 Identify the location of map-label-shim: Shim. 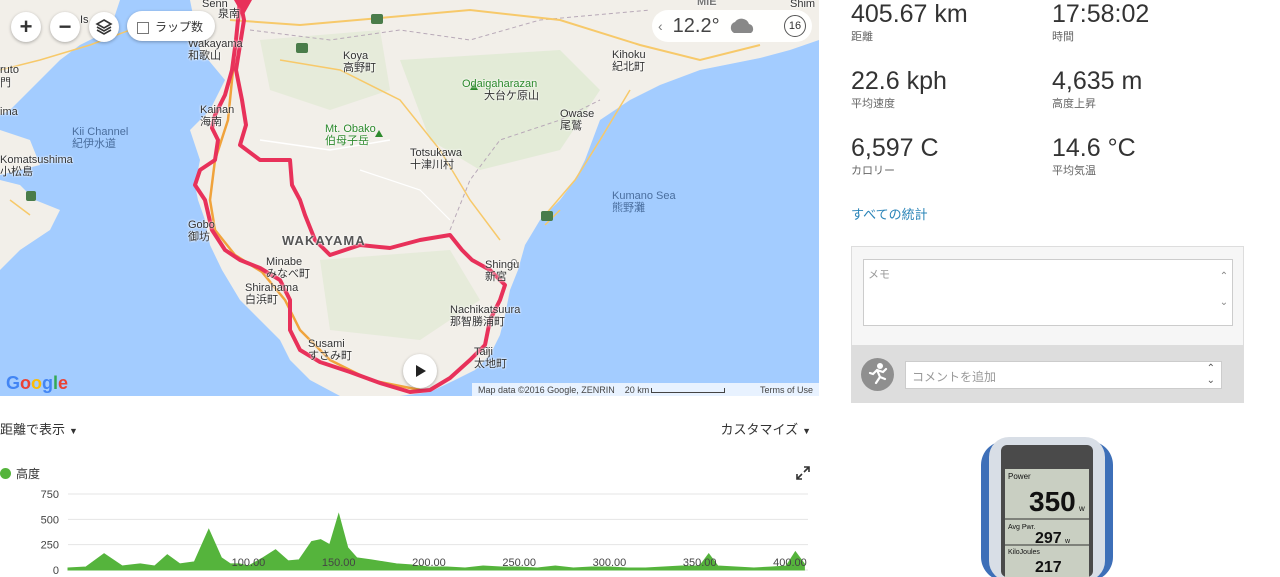
(803, 5).